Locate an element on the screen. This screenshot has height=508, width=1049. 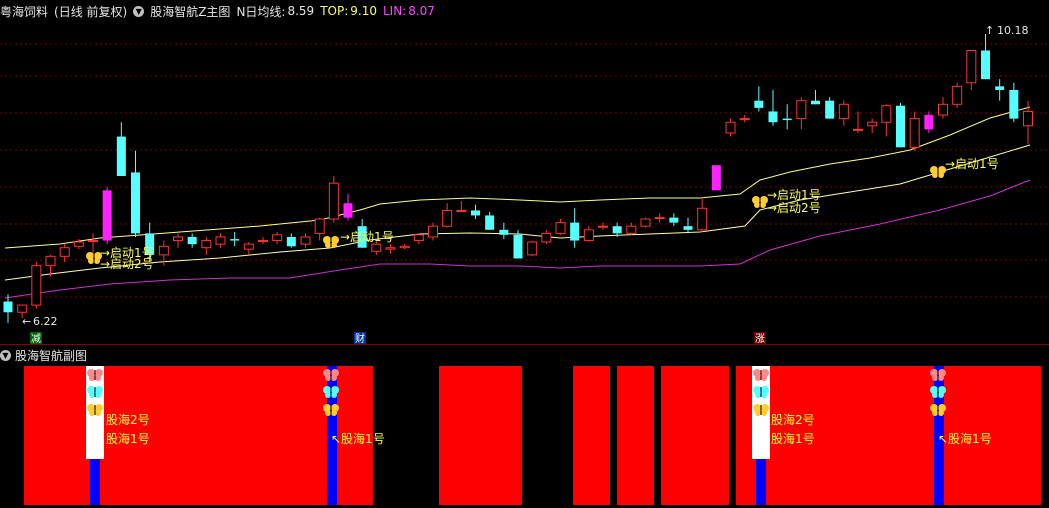
top-value: 9.10 is located at coordinates (363, 11).